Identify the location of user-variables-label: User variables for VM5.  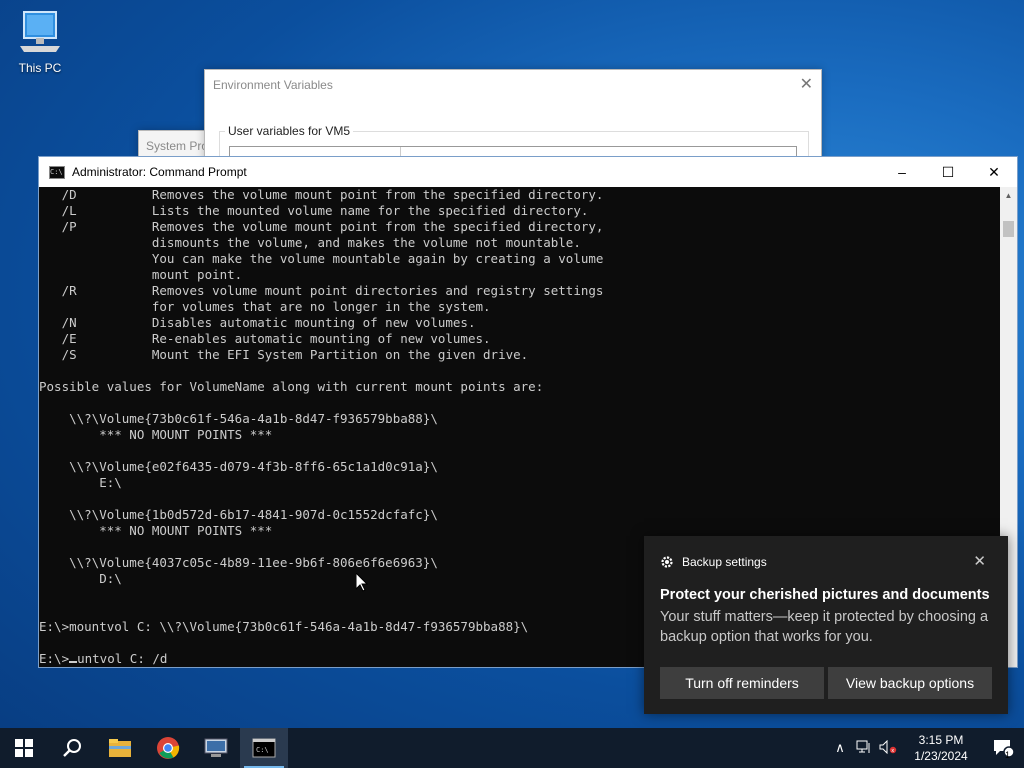
(289, 131).